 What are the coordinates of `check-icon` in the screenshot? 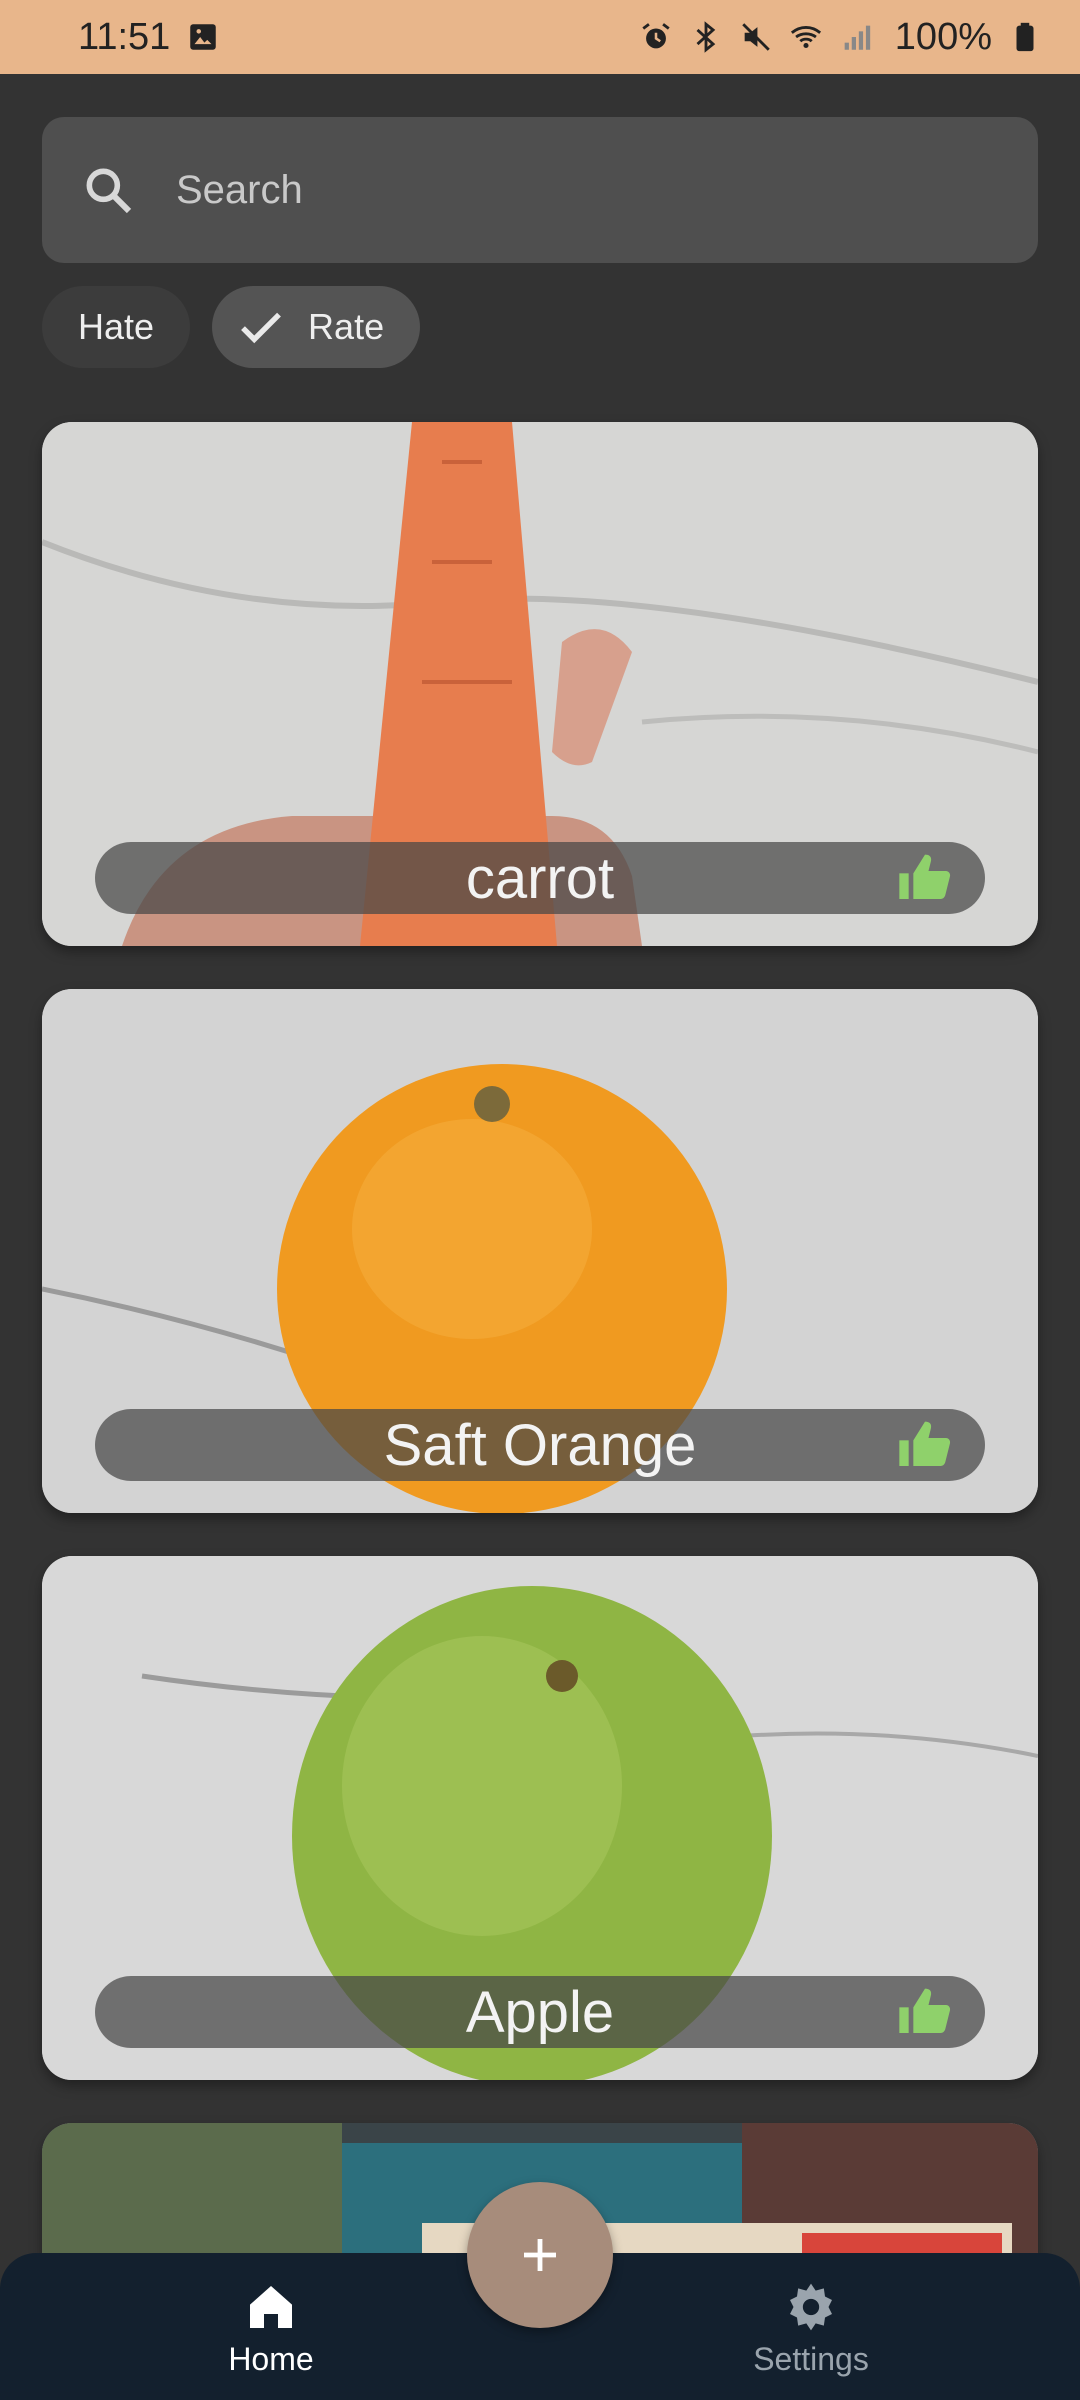 It's located at (261, 328).